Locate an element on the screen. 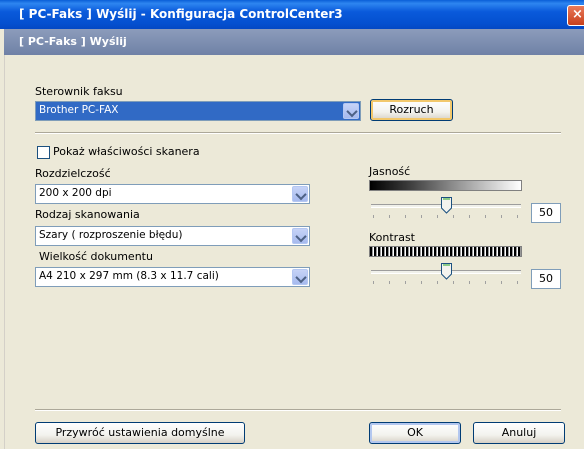 The height and width of the screenshot is (449, 584). fax-driver-label: Sterownik faksu is located at coordinates (79, 91).